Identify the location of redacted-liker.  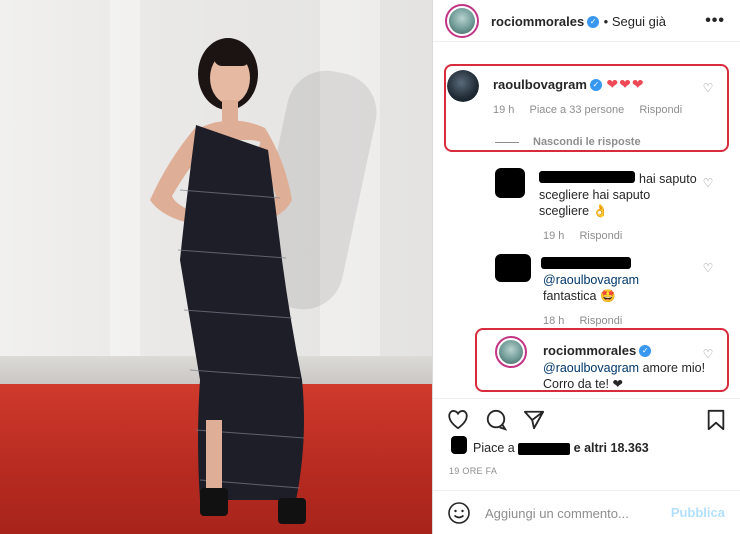
(544, 448).